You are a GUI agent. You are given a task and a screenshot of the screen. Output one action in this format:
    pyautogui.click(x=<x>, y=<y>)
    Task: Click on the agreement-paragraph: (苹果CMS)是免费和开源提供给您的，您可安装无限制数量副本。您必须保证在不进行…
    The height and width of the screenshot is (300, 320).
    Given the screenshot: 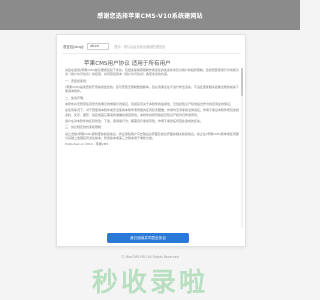 What is the action you would take?
    pyautogui.click(x=152, y=89)
    